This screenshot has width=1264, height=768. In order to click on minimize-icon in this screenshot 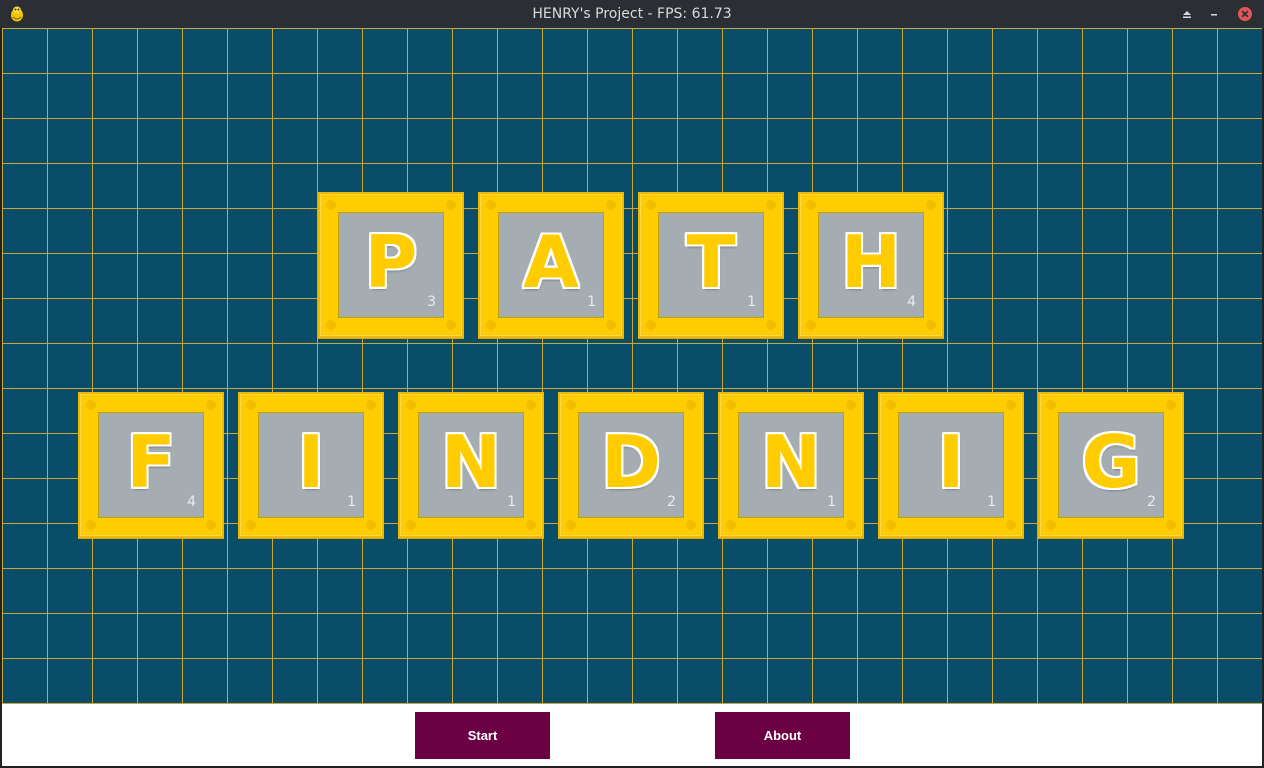, I will do `click(1214, 14)`.